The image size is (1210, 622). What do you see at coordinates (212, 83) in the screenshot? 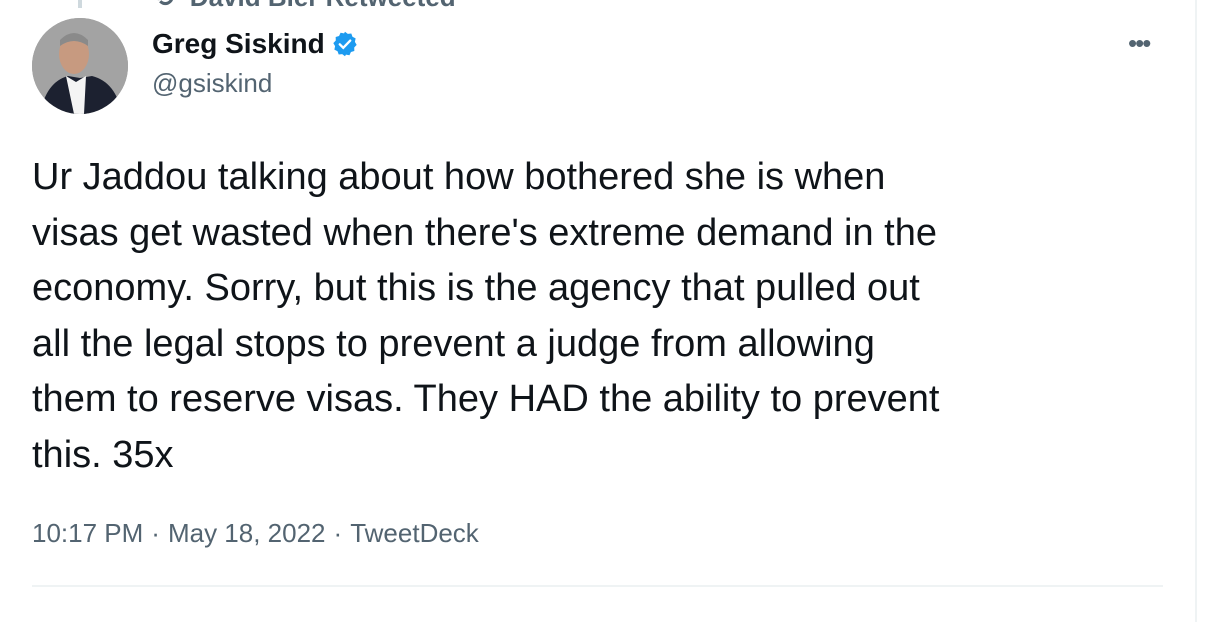
I see `author-handle: @gsiskind` at bounding box center [212, 83].